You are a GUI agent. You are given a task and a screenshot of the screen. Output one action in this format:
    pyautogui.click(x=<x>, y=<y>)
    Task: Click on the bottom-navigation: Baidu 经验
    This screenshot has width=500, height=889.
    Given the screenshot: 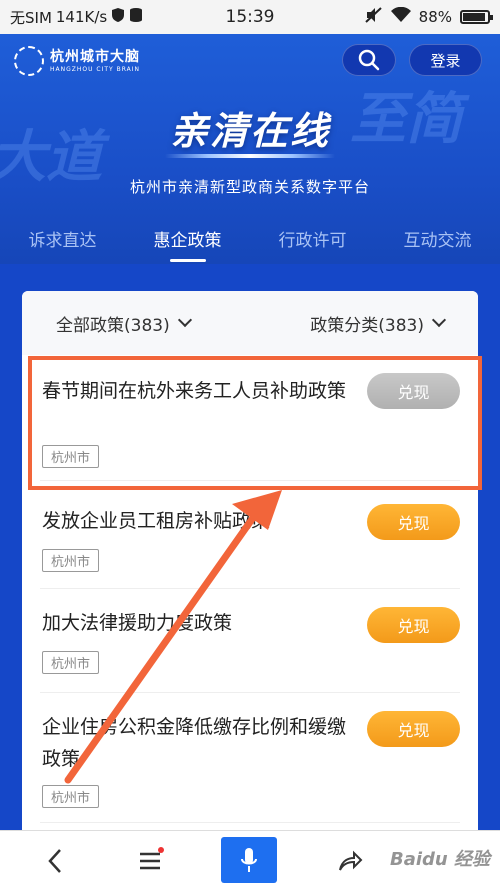 What is the action you would take?
    pyautogui.click(x=250, y=859)
    